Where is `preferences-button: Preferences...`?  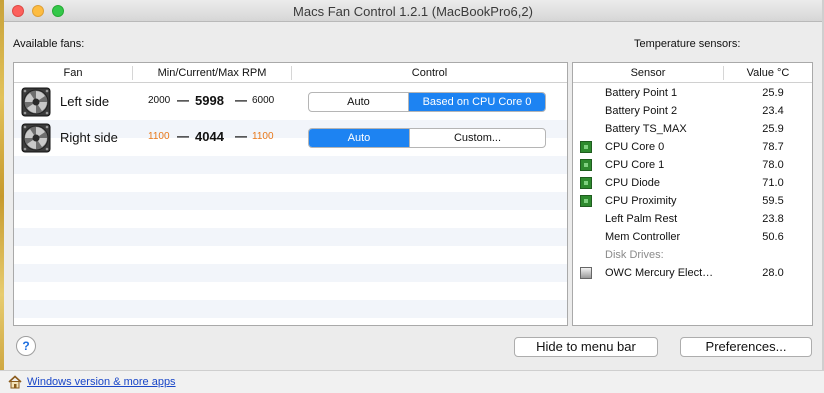 preferences-button: Preferences... is located at coordinates (746, 347).